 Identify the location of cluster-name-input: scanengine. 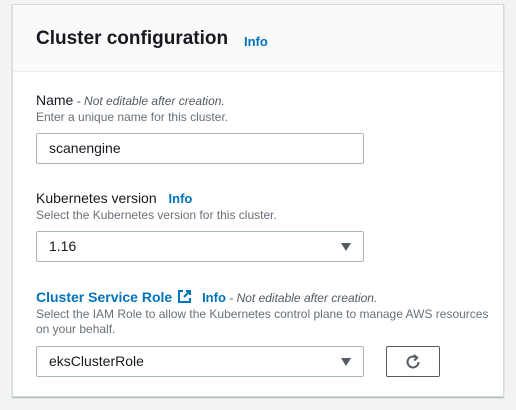
(200, 148).